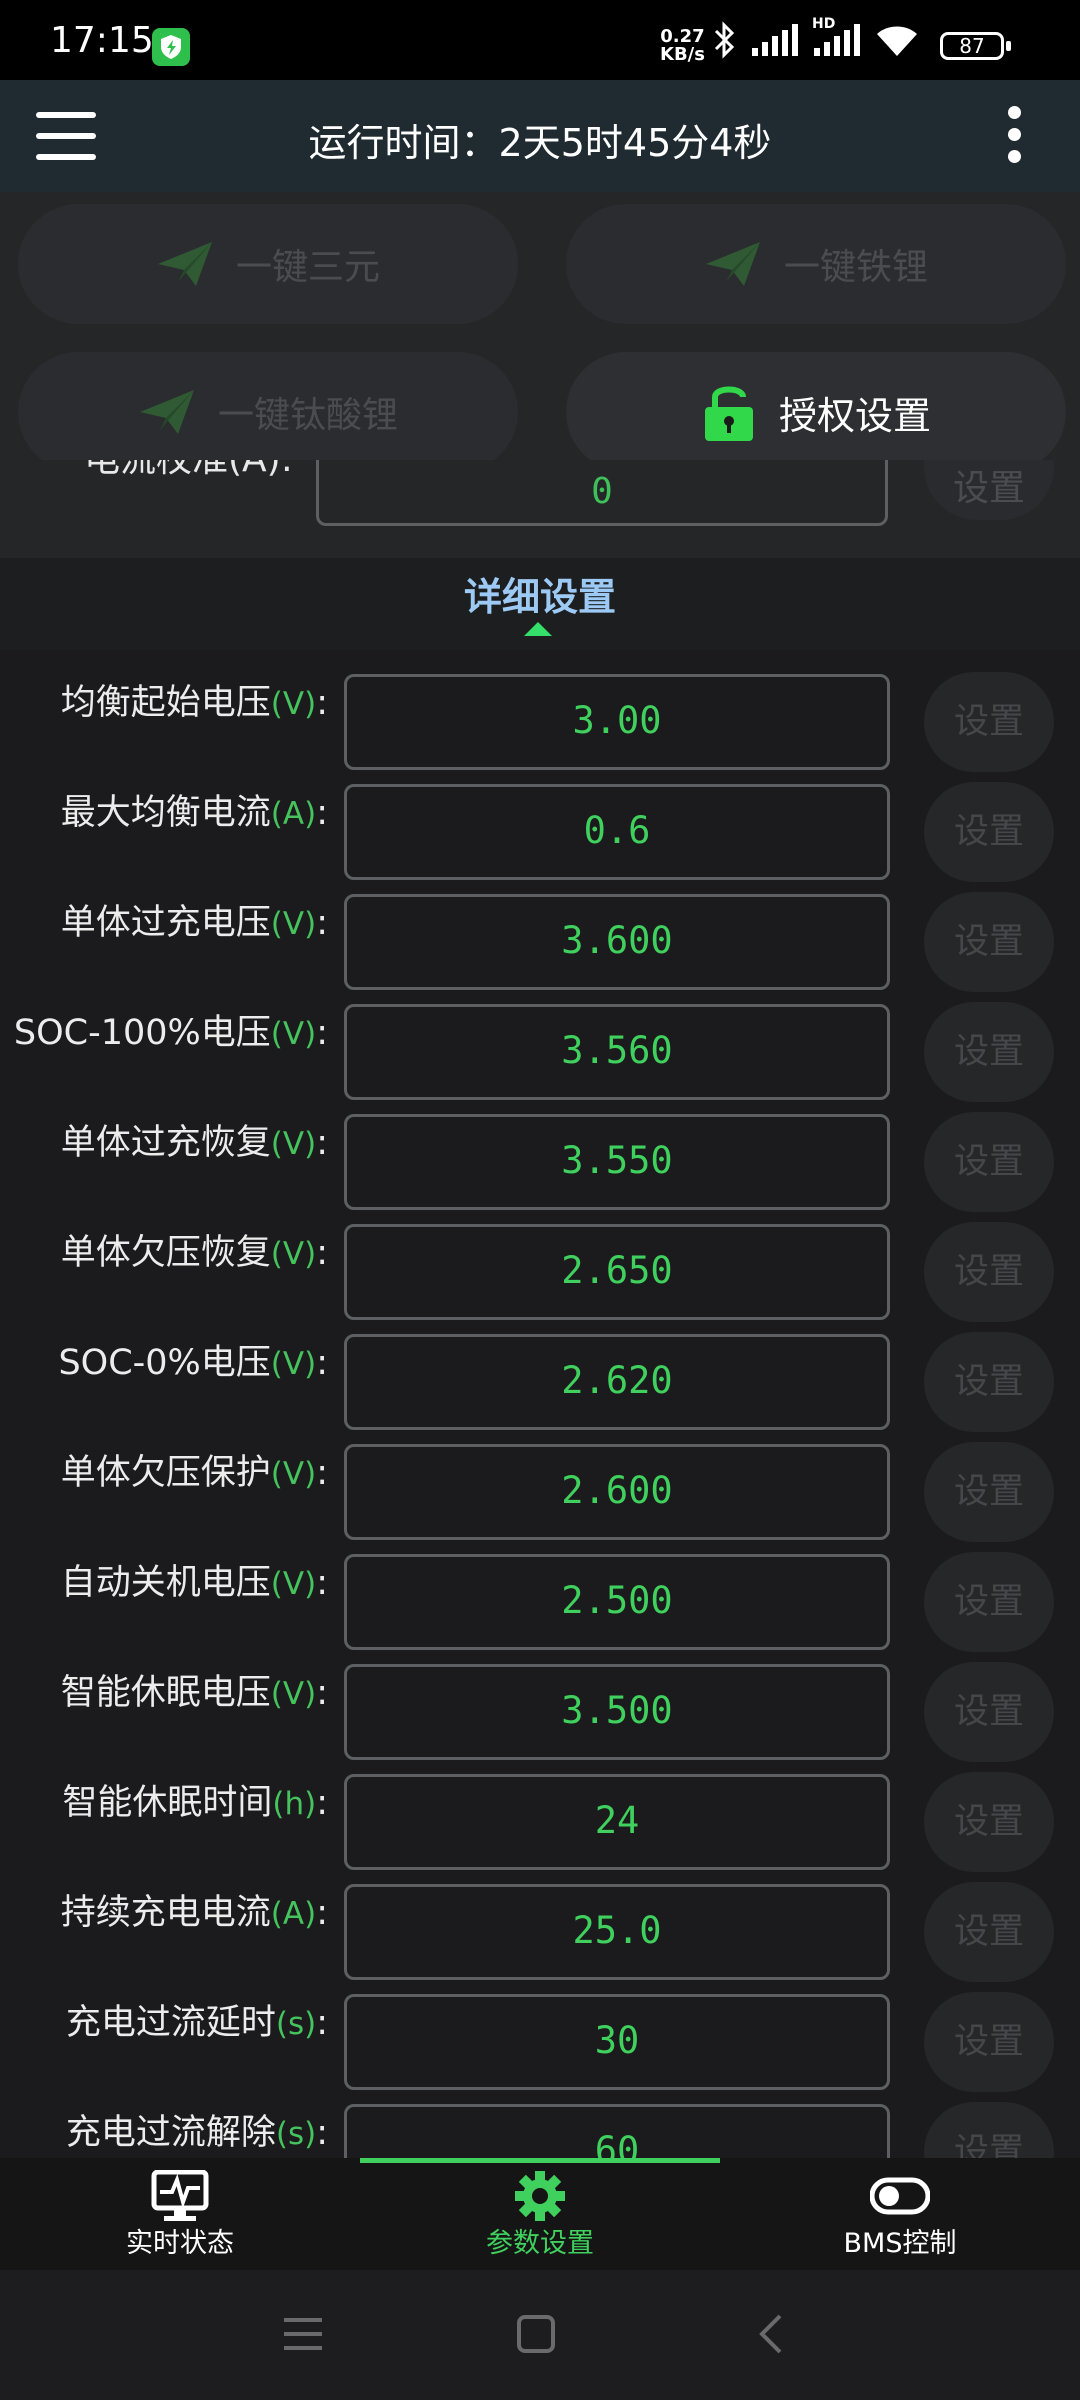  What do you see at coordinates (900, 2196) in the screenshot?
I see `toggle-switch-icon` at bounding box center [900, 2196].